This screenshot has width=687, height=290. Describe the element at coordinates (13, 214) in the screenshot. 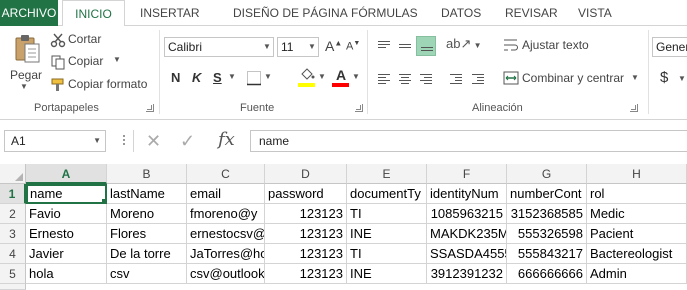

I see `row-header-2: 2` at that location.